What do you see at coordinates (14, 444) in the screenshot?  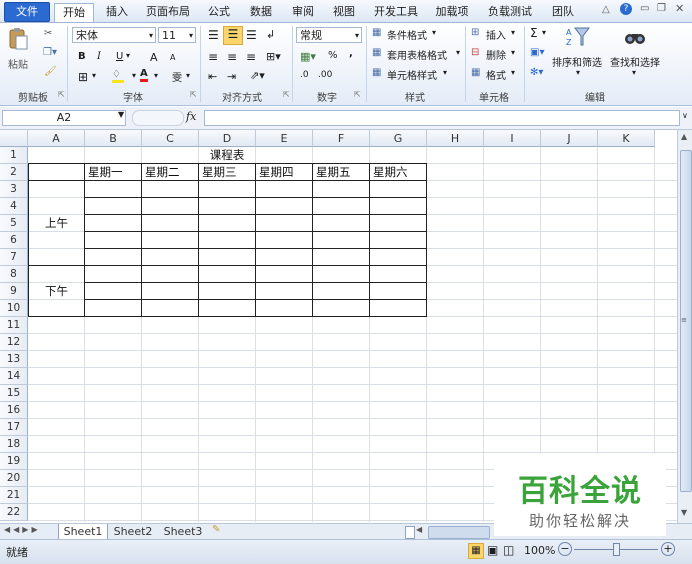 I see `row-header: 18` at bounding box center [14, 444].